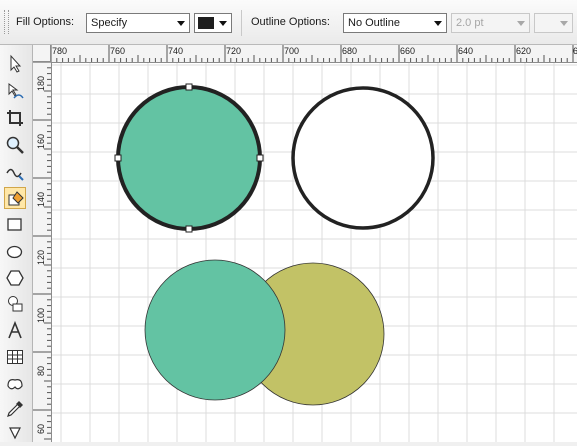  I want to click on outline-options-label: Outline Options:, so click(290, 22).